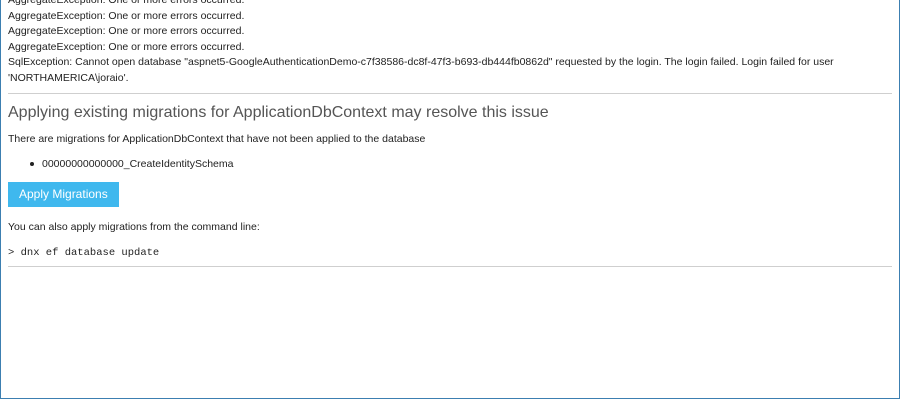 This screenshot has height=400, width=900. I want to click on pending-migrations-list: 00000000000000_CreateIdentitySchema, so click(450, 164).